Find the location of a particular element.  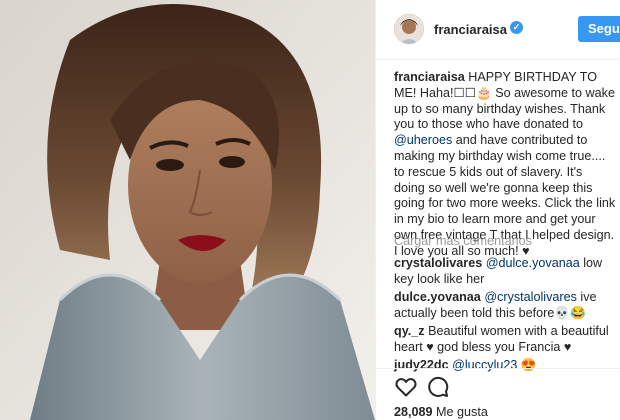

load-more-comments-link: Cargar más comentarios is located at coordinates (463, 242).